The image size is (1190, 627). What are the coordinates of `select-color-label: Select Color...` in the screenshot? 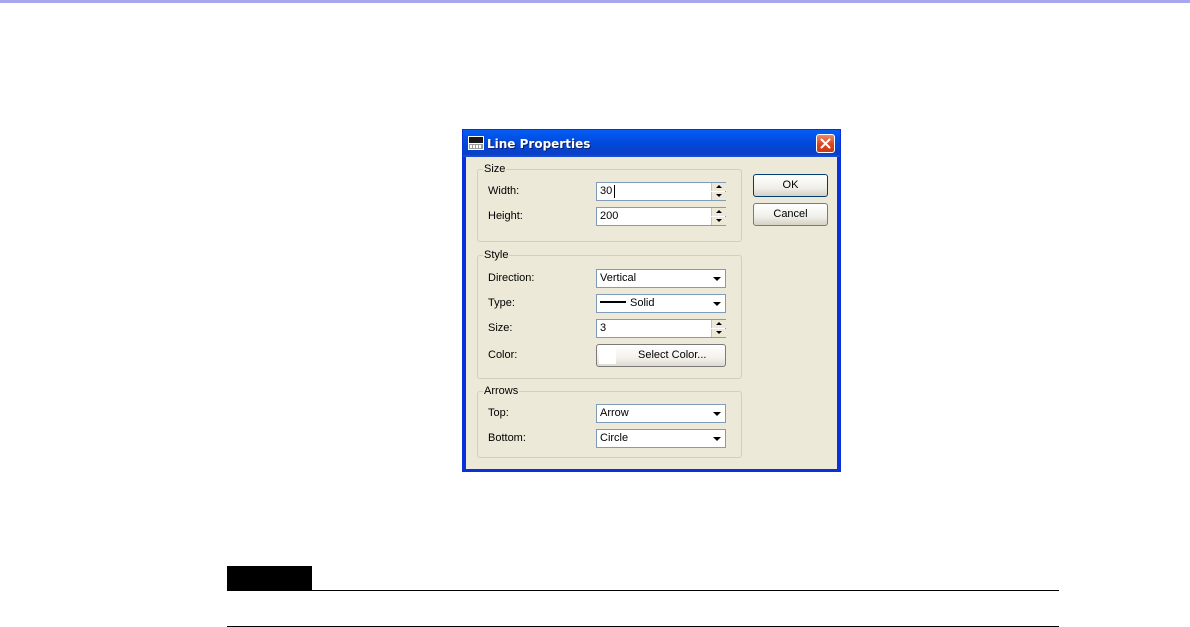 It's located at (672, 355).